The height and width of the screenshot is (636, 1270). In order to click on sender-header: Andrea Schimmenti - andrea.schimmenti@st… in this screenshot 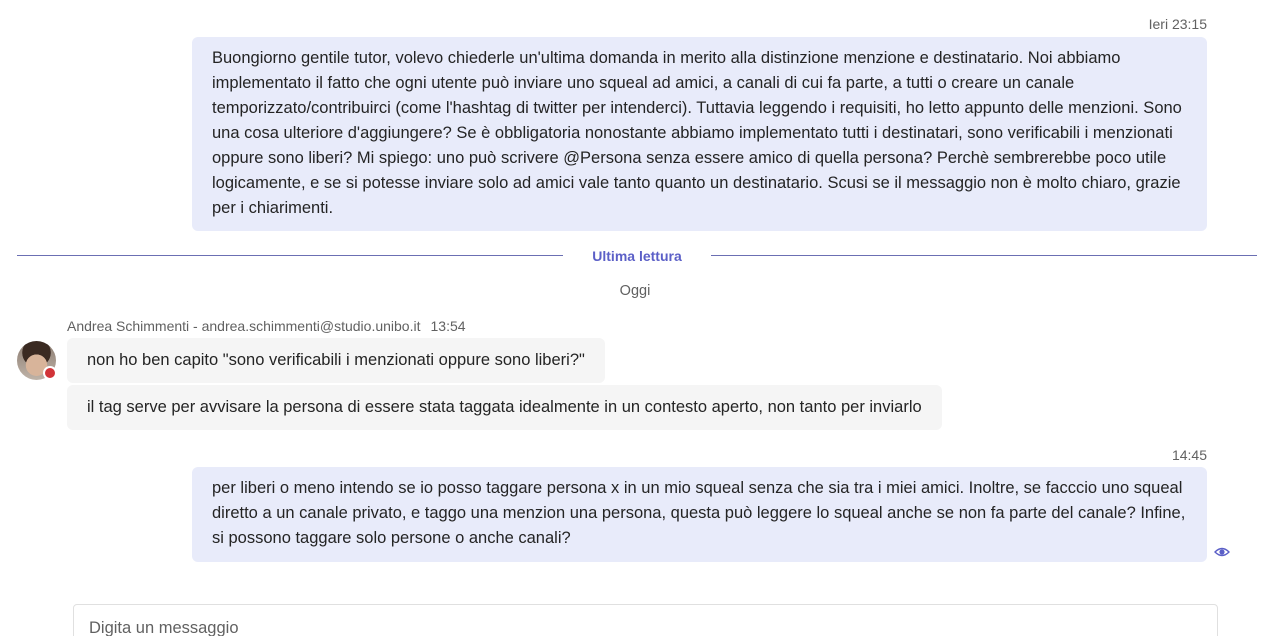, I will do `click(266, 326)`.